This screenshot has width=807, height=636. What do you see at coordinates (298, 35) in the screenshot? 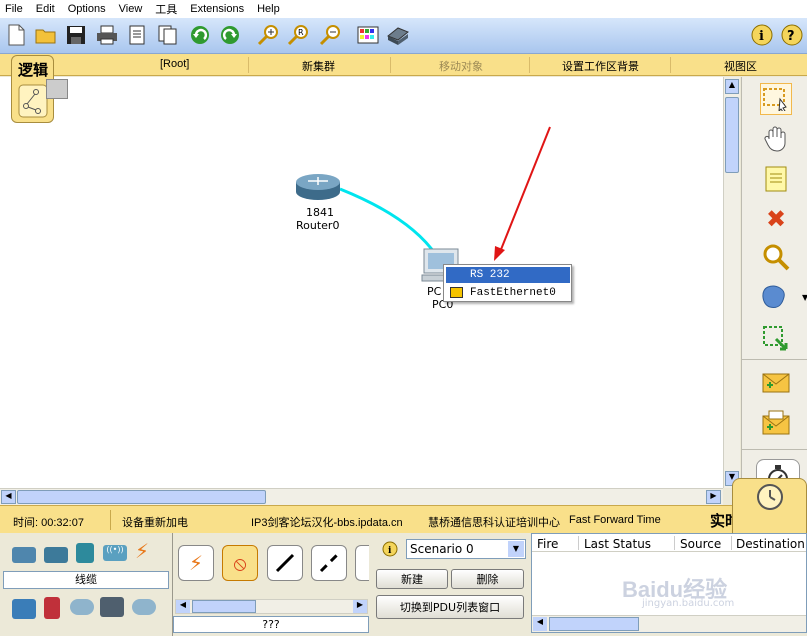
I see `zoom-reset-icon: R` at bounding box center [298, 35].